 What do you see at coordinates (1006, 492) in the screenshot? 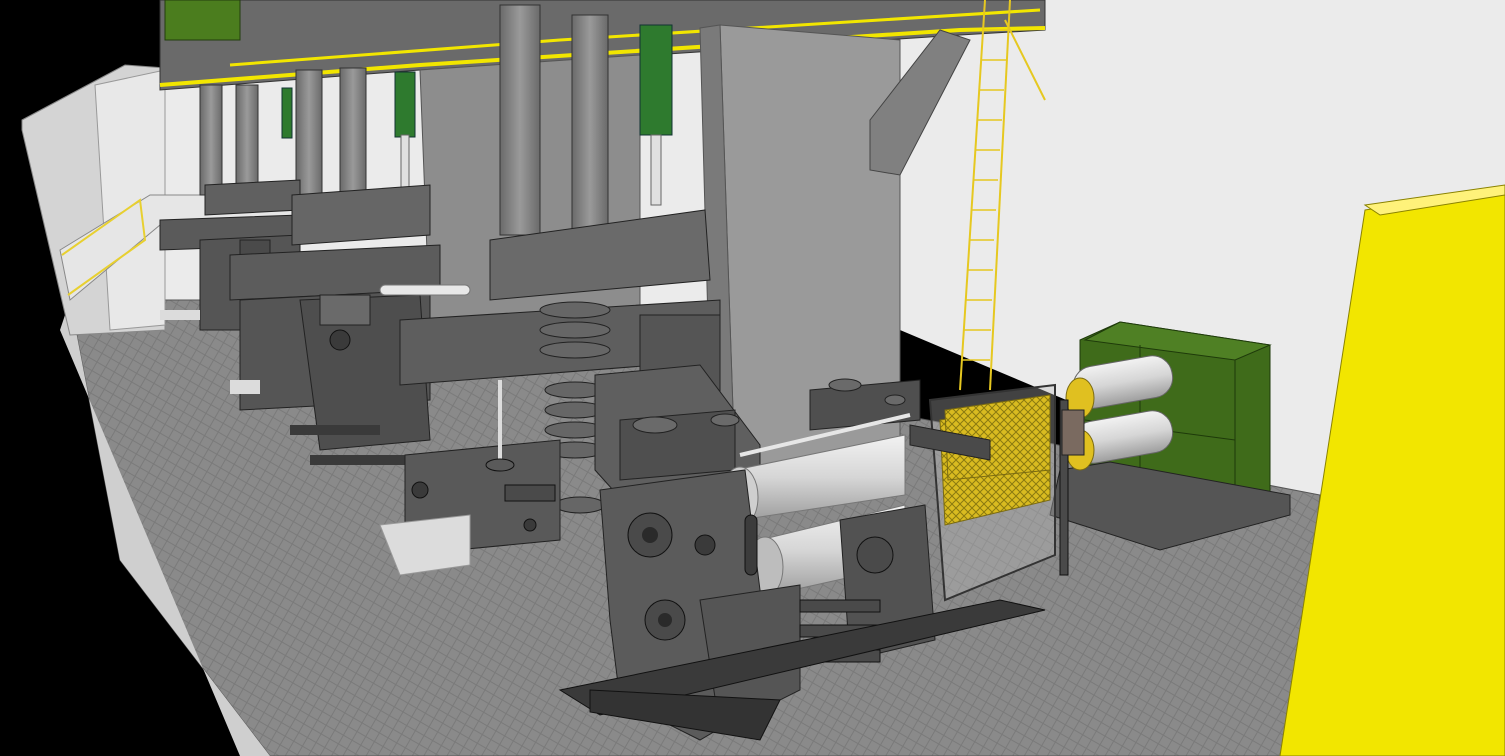
I see `guard-cage` at bounding box center [1006, 492].